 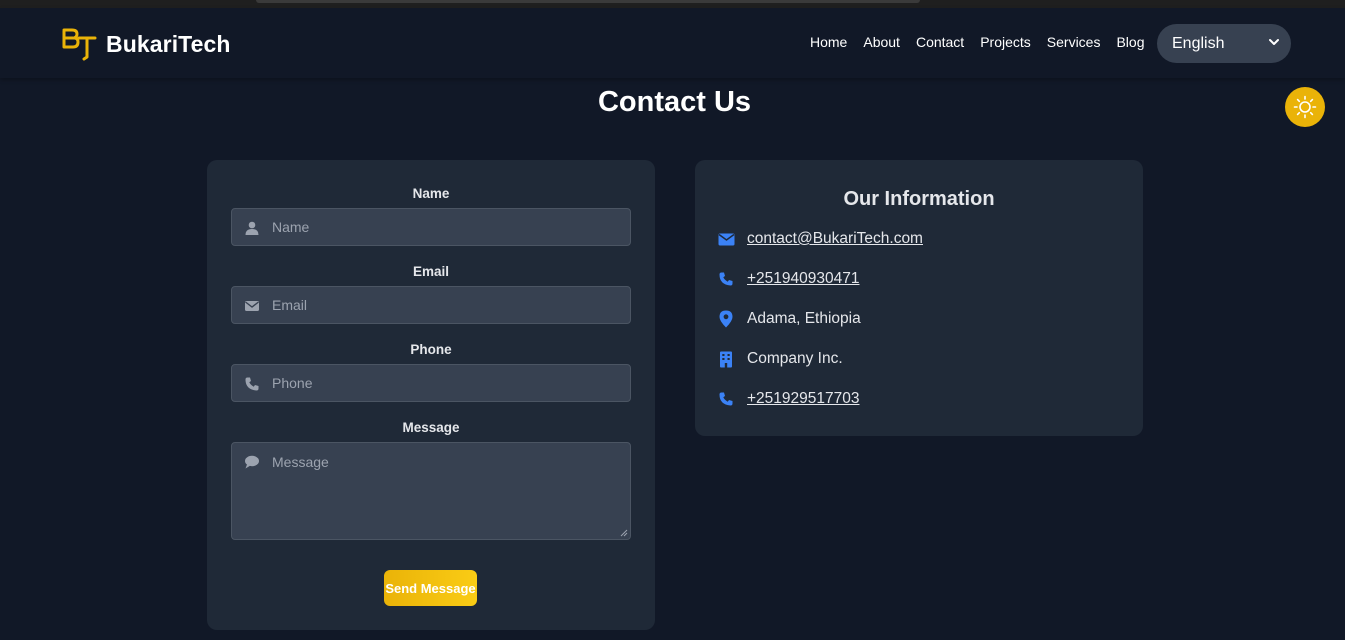 What do you see at coordinates (726, 239) in the screenshot?
I see `envelope-icon` at bounding box center [726, 239].